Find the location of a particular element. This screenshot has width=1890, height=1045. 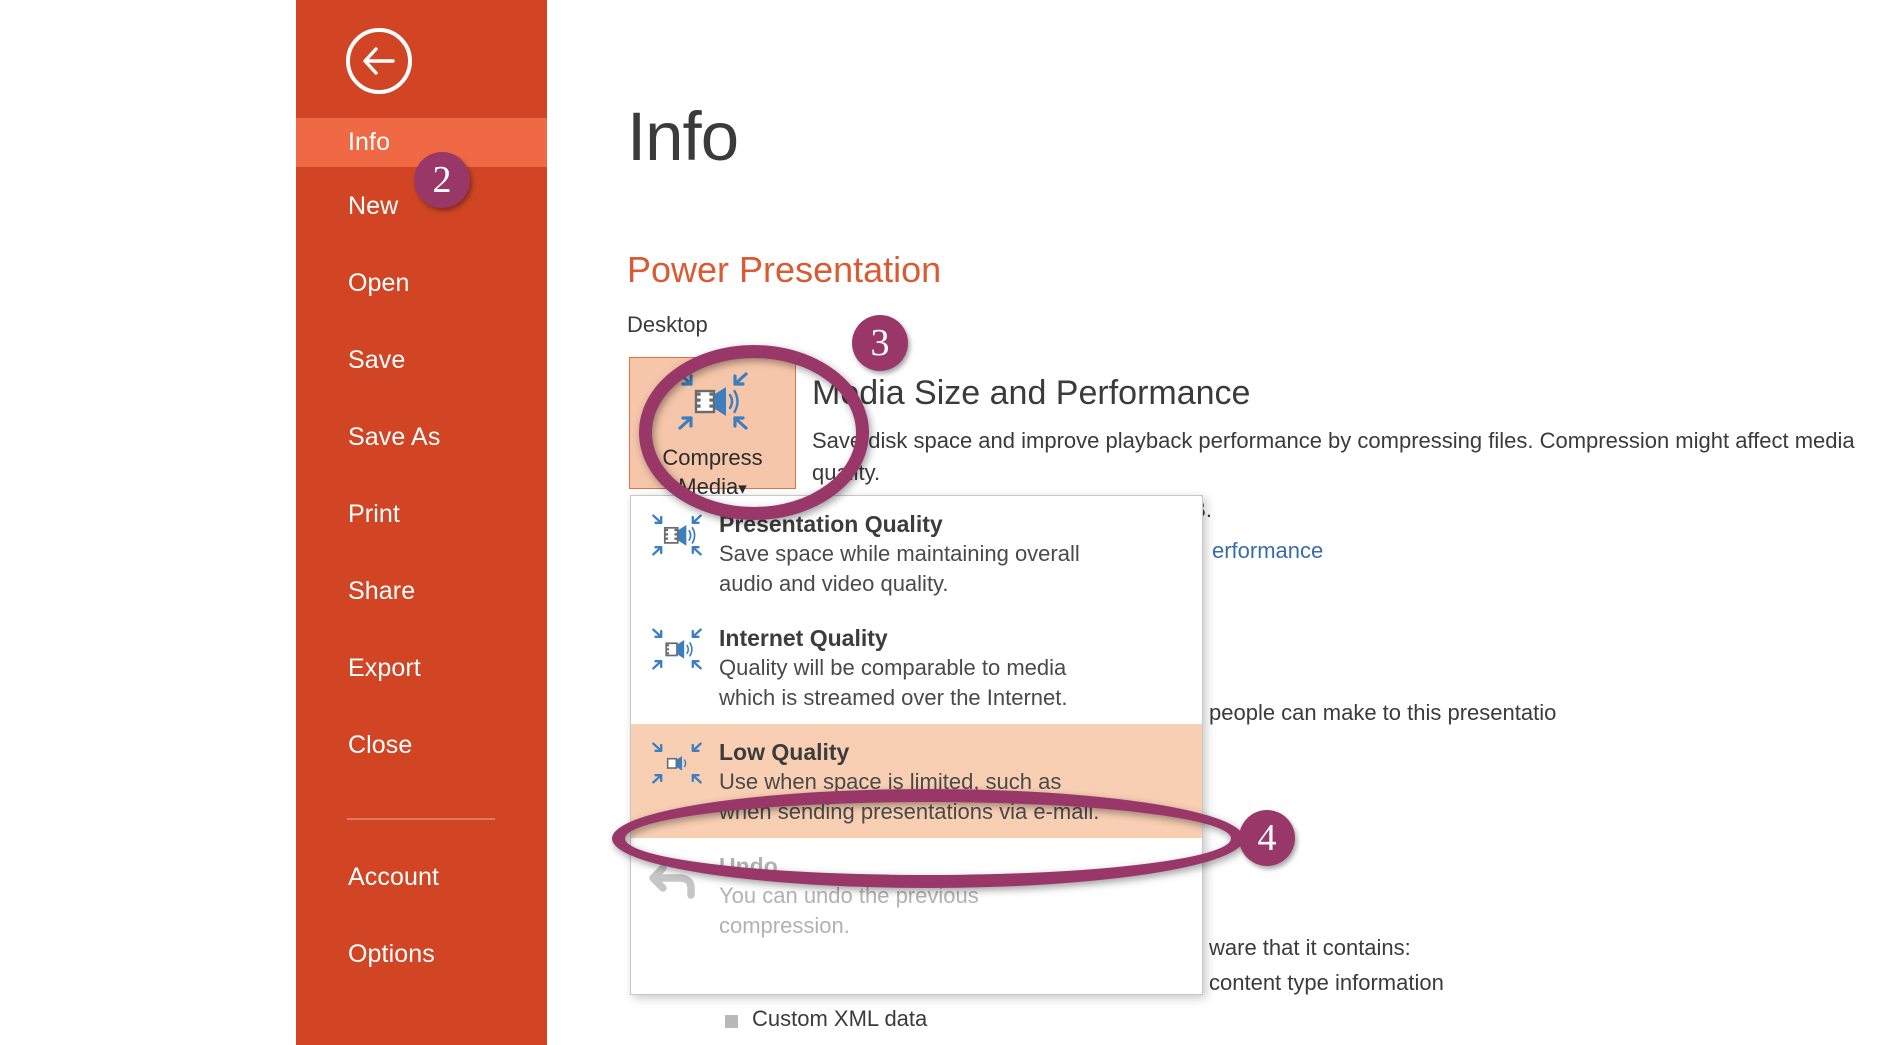

menu-item-title: Undo is located at coordinates (748, 866).